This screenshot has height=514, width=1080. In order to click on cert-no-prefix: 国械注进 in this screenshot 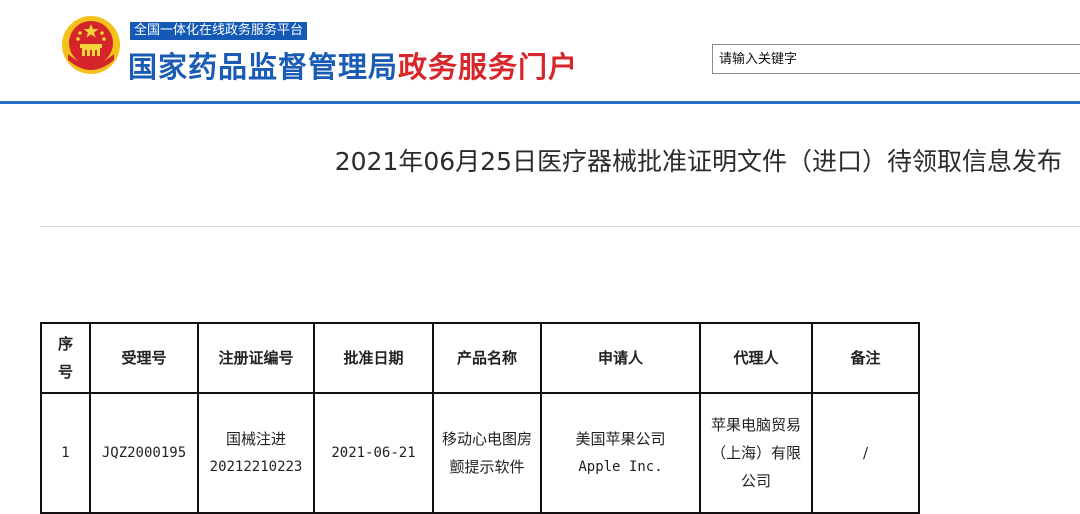, I will do `click(255, 439)`.